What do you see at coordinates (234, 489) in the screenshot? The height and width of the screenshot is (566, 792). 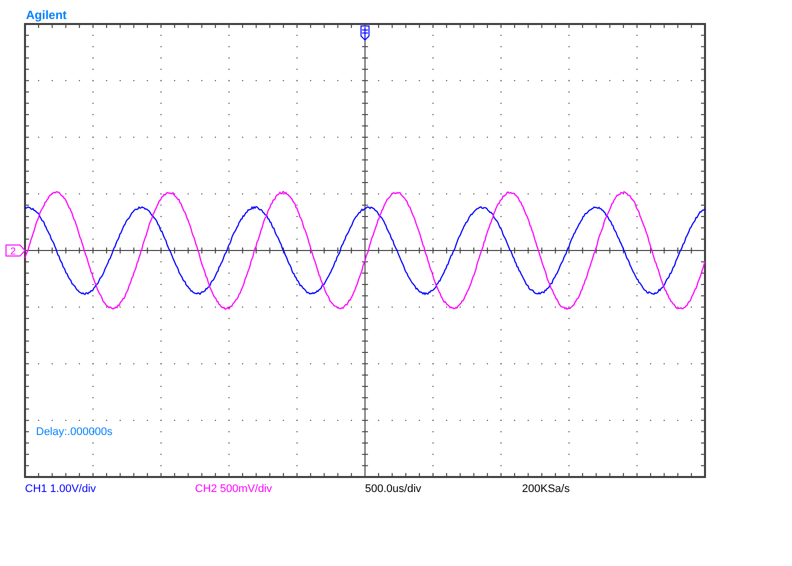 I see `channel-scale: CH2 500mV/div` at bounding box center [234, 489].